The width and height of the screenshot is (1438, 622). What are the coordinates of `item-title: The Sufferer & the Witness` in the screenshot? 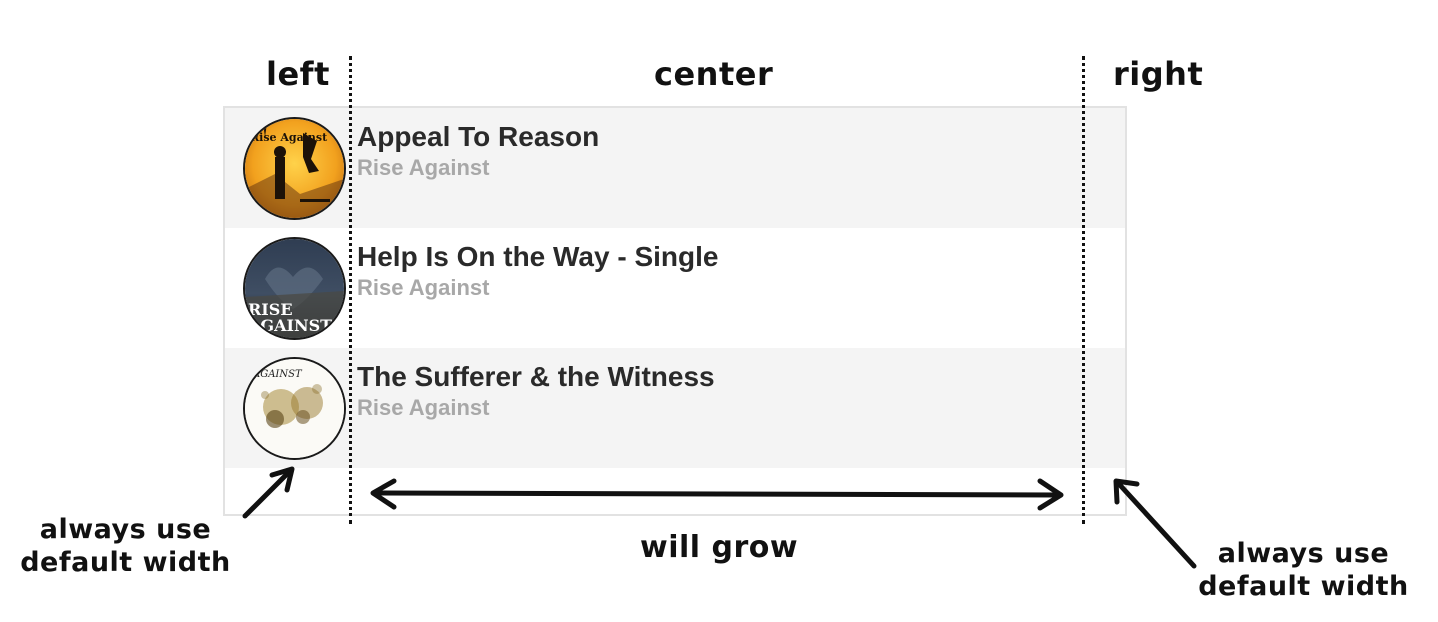 It's located at (536, 376).